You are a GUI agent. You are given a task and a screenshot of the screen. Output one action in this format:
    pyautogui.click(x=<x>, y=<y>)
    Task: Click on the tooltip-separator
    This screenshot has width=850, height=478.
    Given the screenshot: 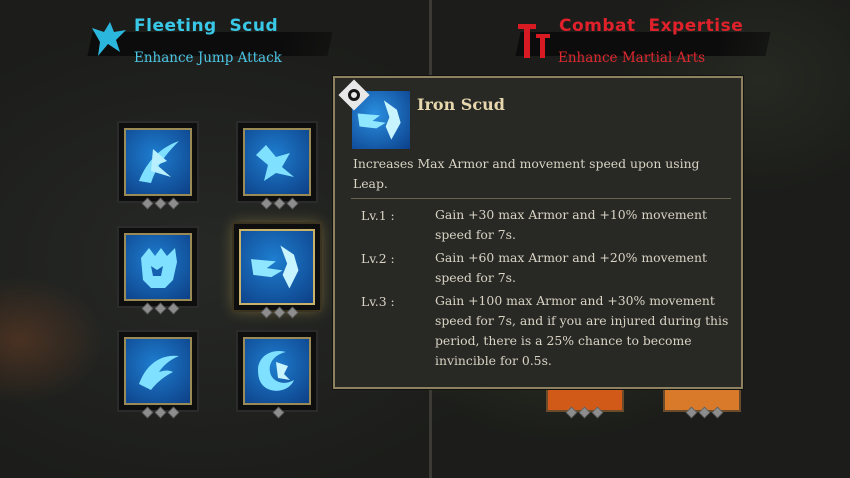 What is the action you would take?
    pyautogui.click(x=541, y=198)
    